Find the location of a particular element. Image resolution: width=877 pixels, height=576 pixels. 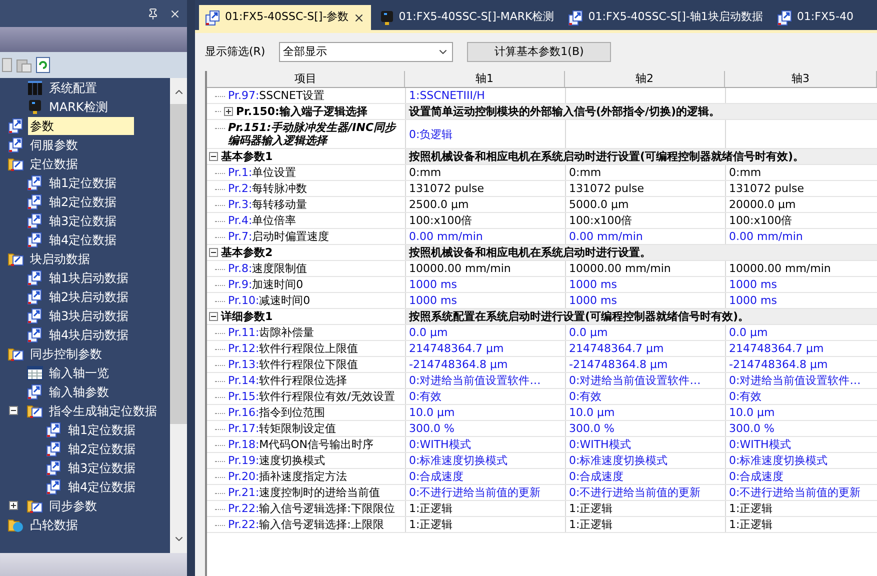

refresh-icon is located at coordinates (43, 65).